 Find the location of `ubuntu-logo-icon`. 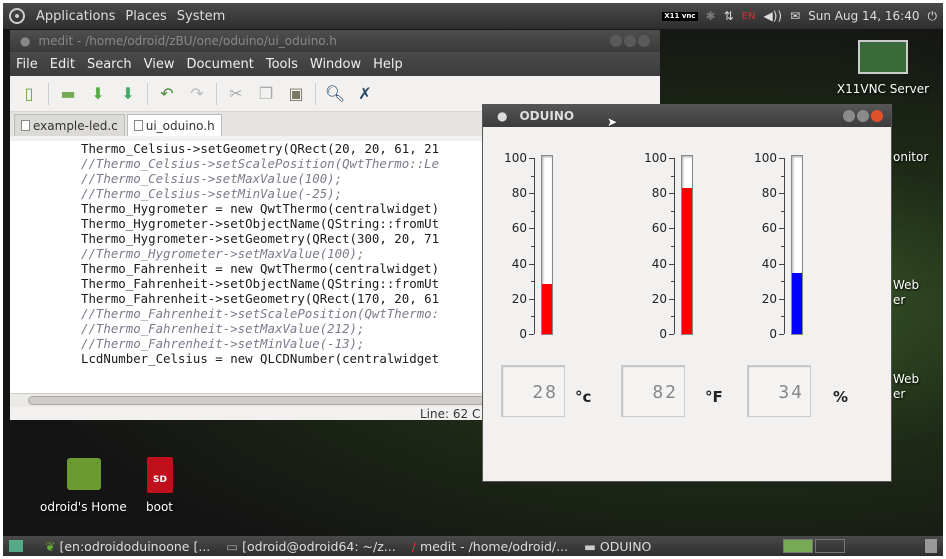

ubuntu-logo-icon is located at coordinates (17, 16).